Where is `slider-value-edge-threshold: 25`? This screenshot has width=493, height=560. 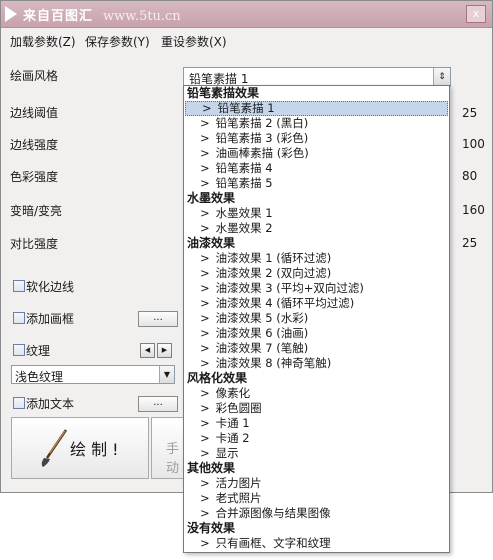
slider-value-edge-threshold: 25 is located at coordinates (470, 113).